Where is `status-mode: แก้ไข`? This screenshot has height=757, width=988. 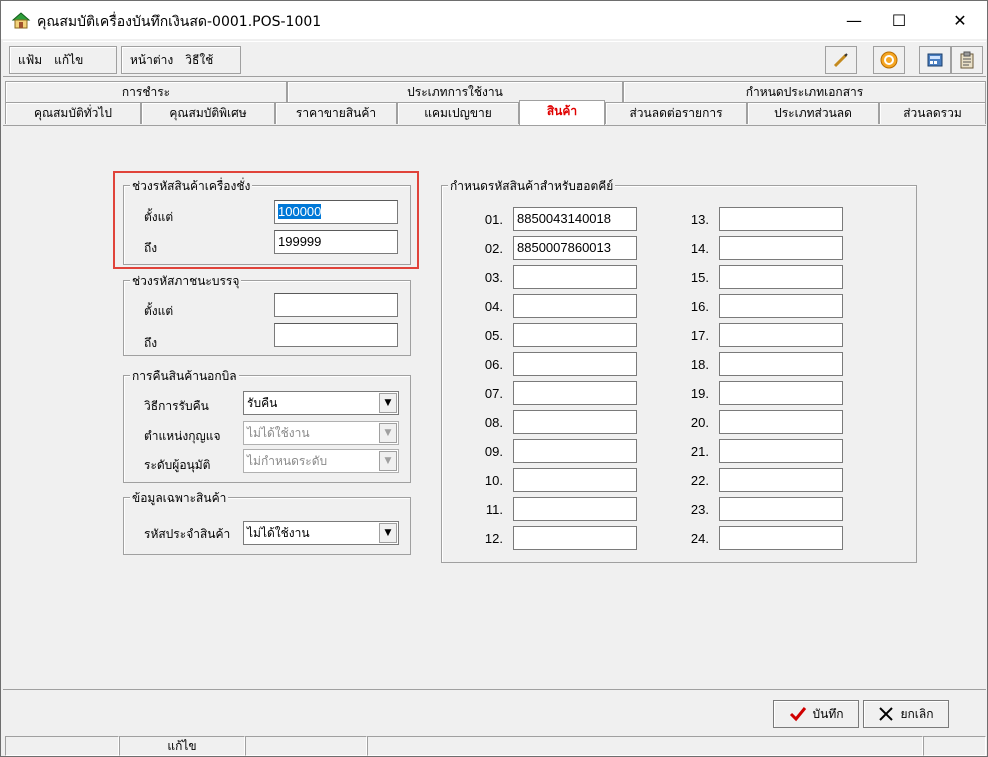
status-mode: แก้ไข is located at coordinates (182, 746).